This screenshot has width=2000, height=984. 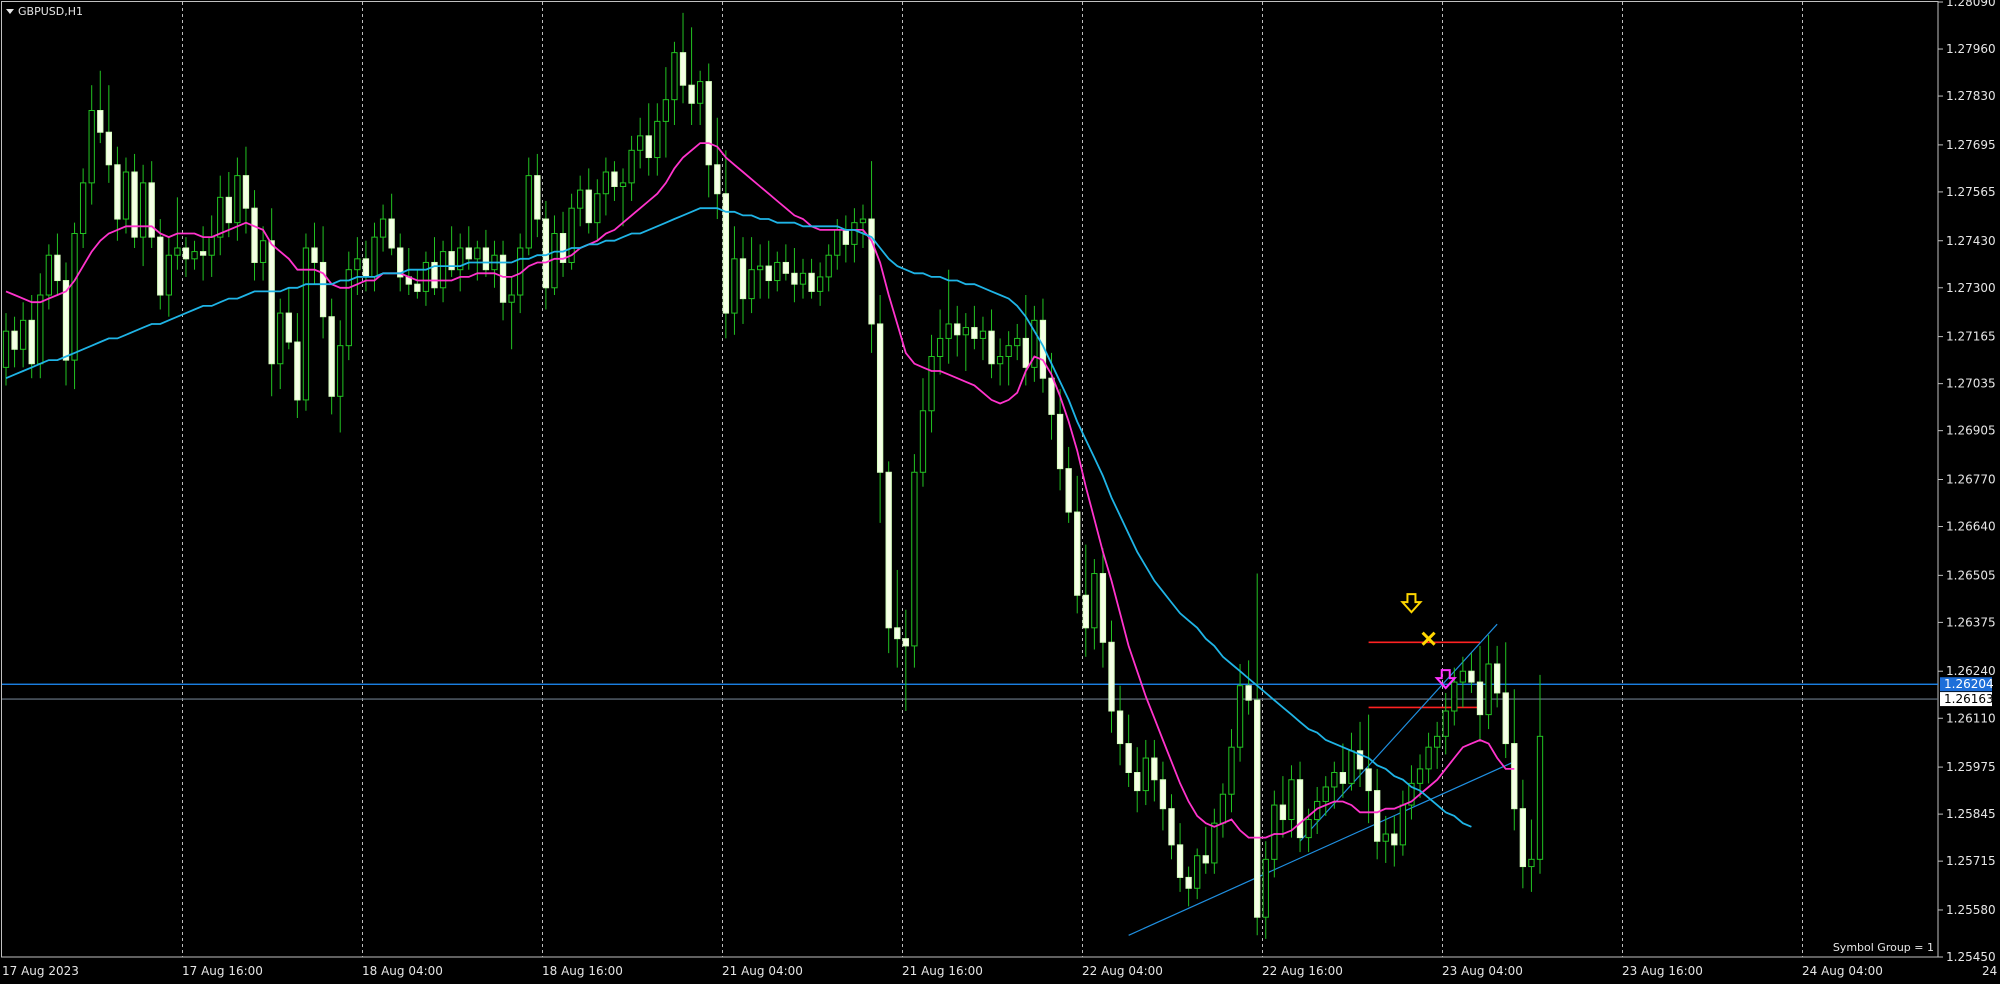 I want to click on price-tick-label: 1.25450, so click(x=1971, y=957).